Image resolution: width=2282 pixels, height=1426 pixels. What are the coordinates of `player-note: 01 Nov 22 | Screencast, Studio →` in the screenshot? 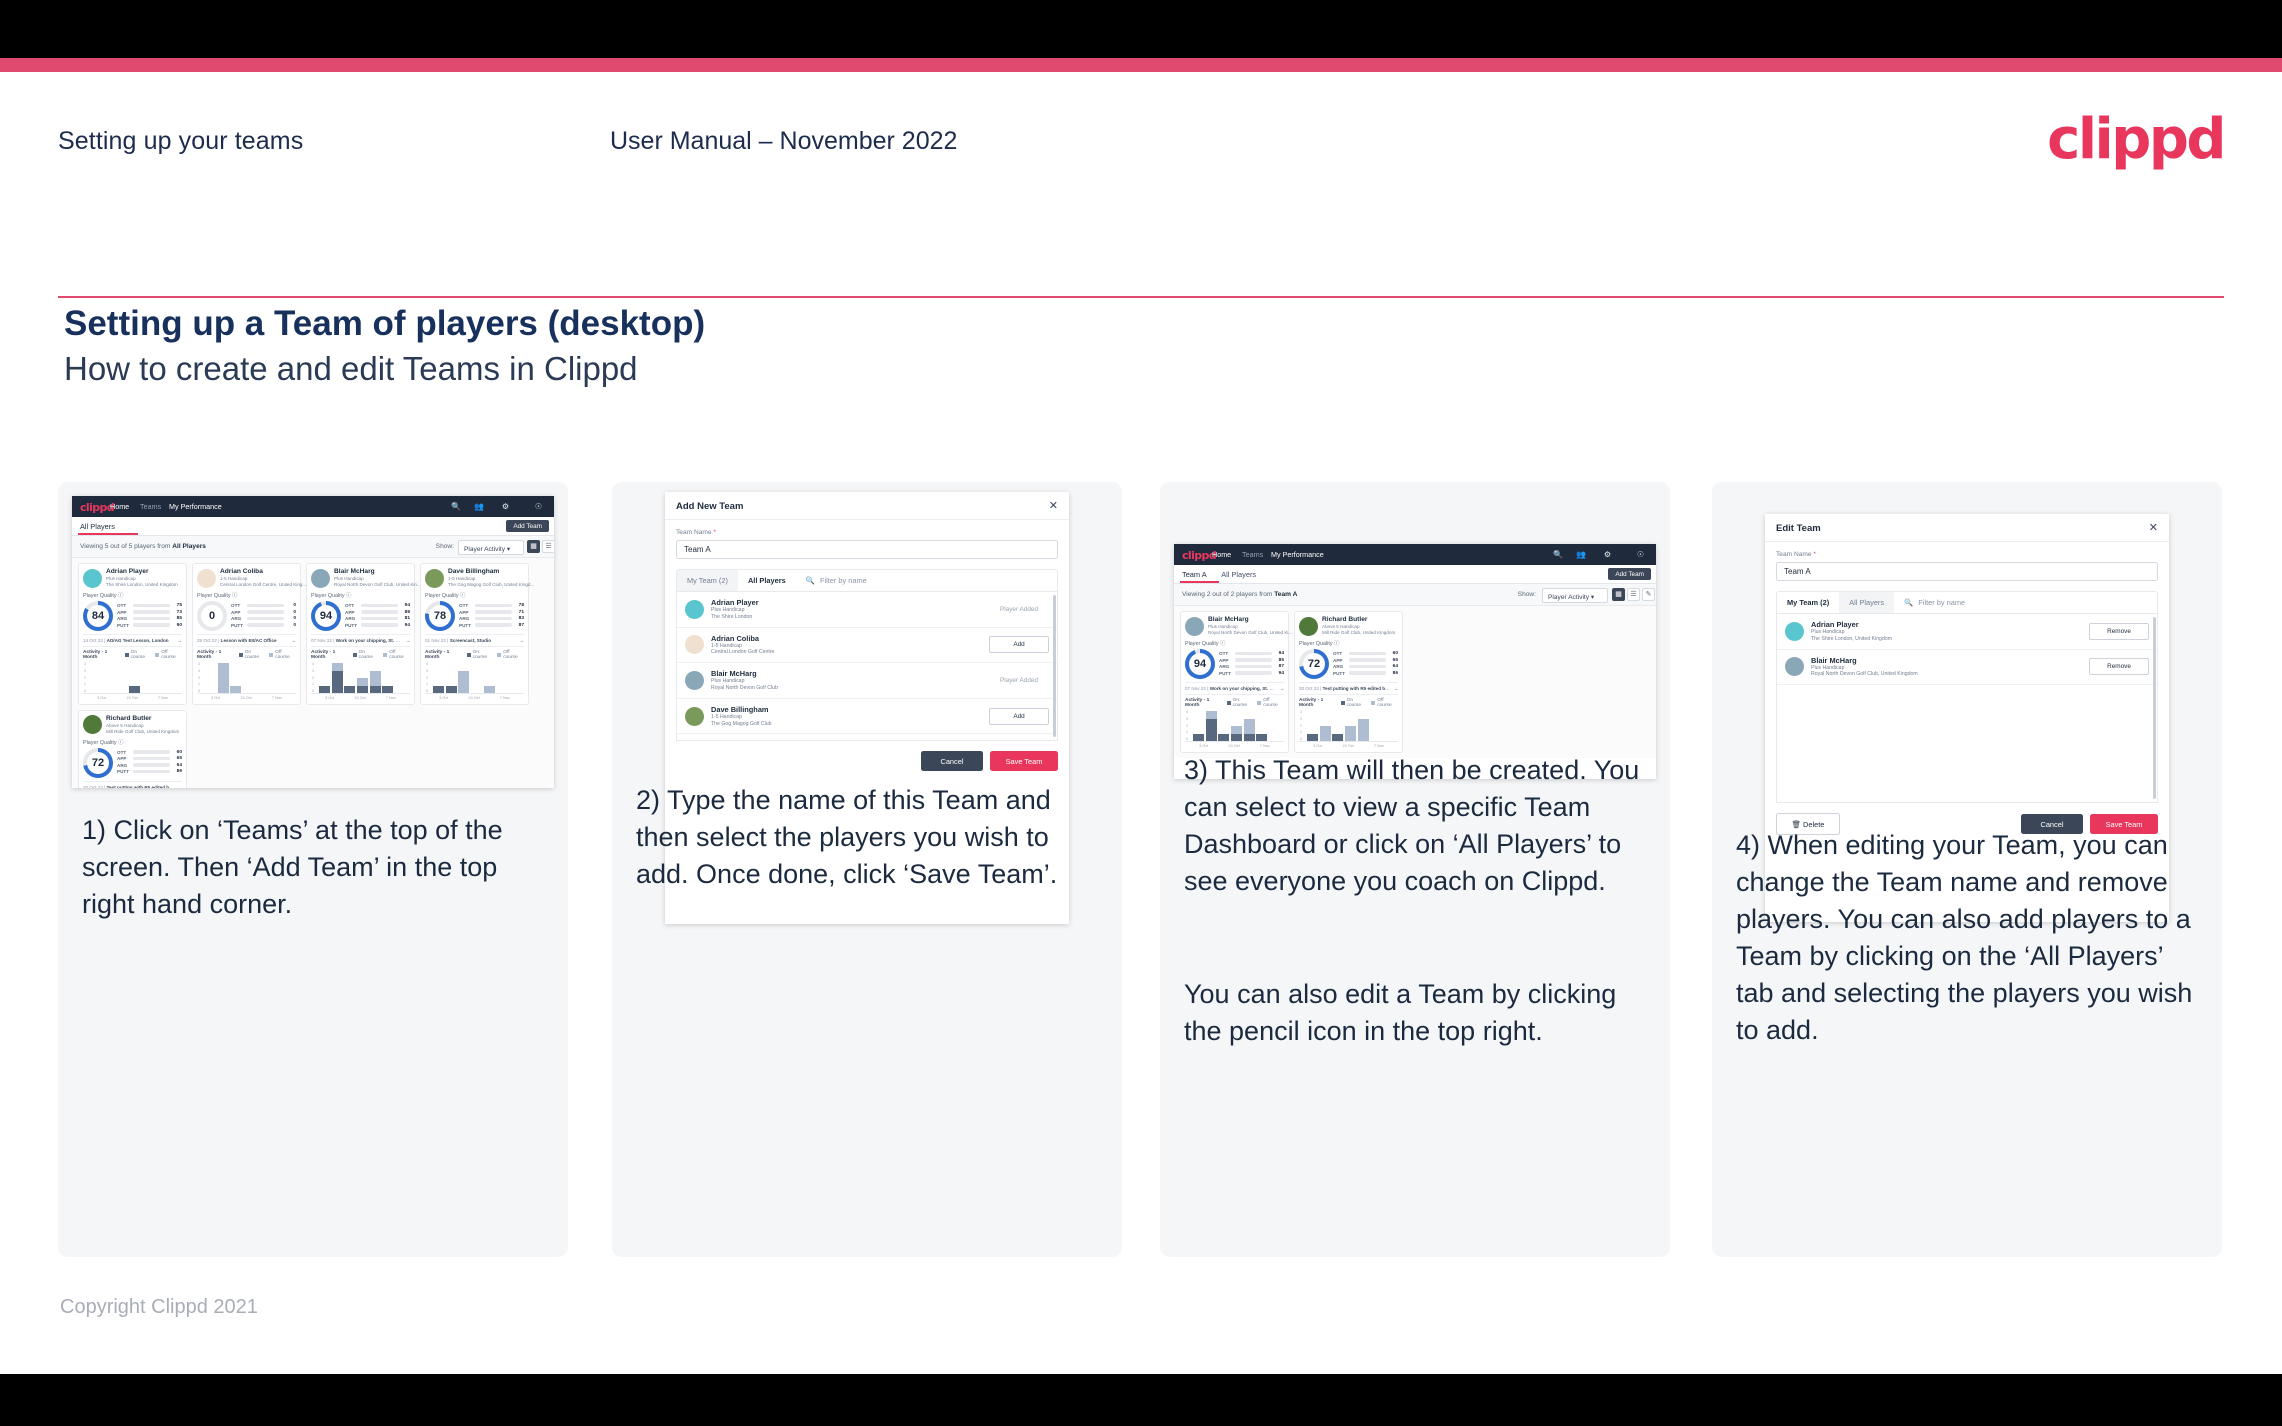 It's located at (474, 638).